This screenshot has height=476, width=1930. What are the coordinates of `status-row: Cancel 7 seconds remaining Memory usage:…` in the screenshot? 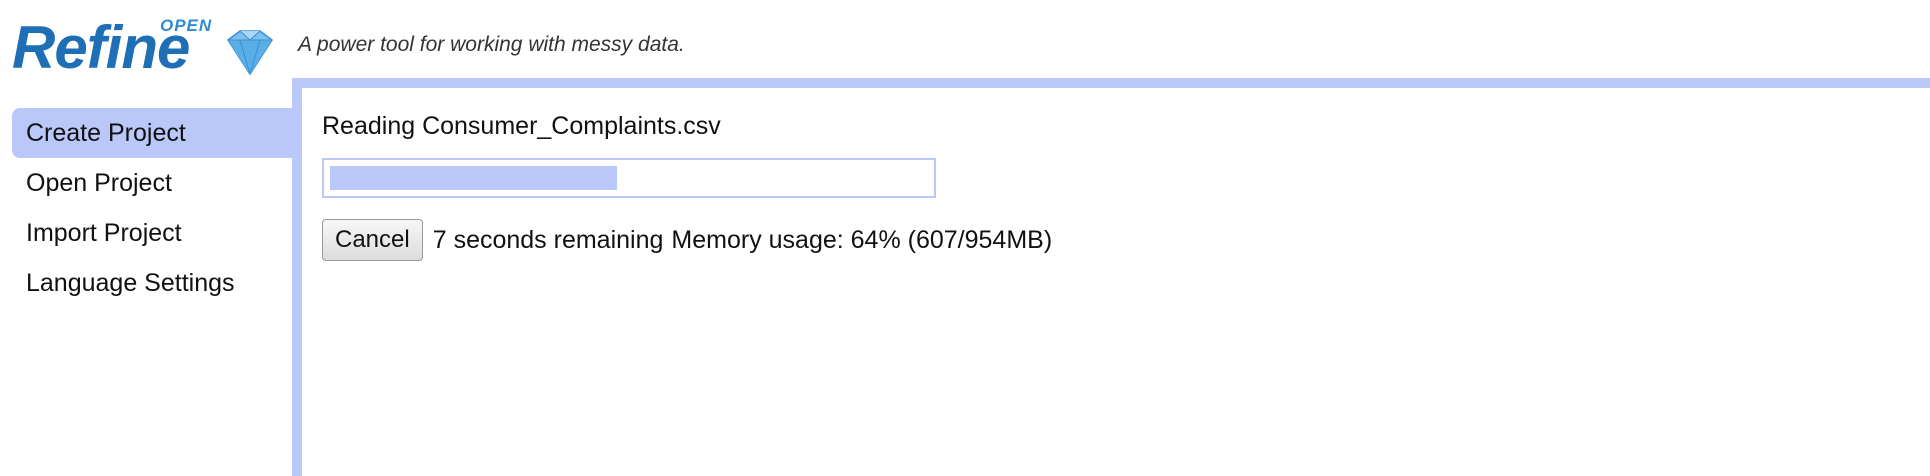 It's located at (687, 240).